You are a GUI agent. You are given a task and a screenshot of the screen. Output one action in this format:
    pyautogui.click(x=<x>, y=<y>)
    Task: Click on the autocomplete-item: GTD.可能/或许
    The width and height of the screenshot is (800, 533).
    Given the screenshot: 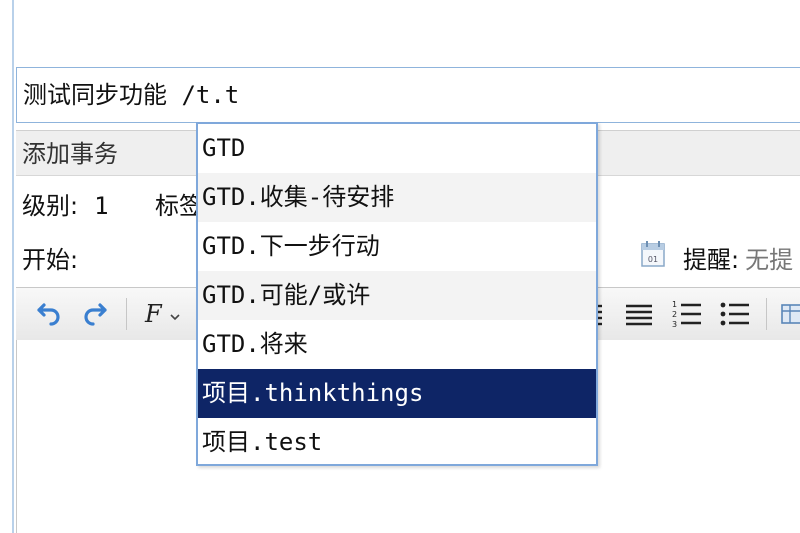 What is the action you would take?
    pyautogui.click(x=397, y=295)
    